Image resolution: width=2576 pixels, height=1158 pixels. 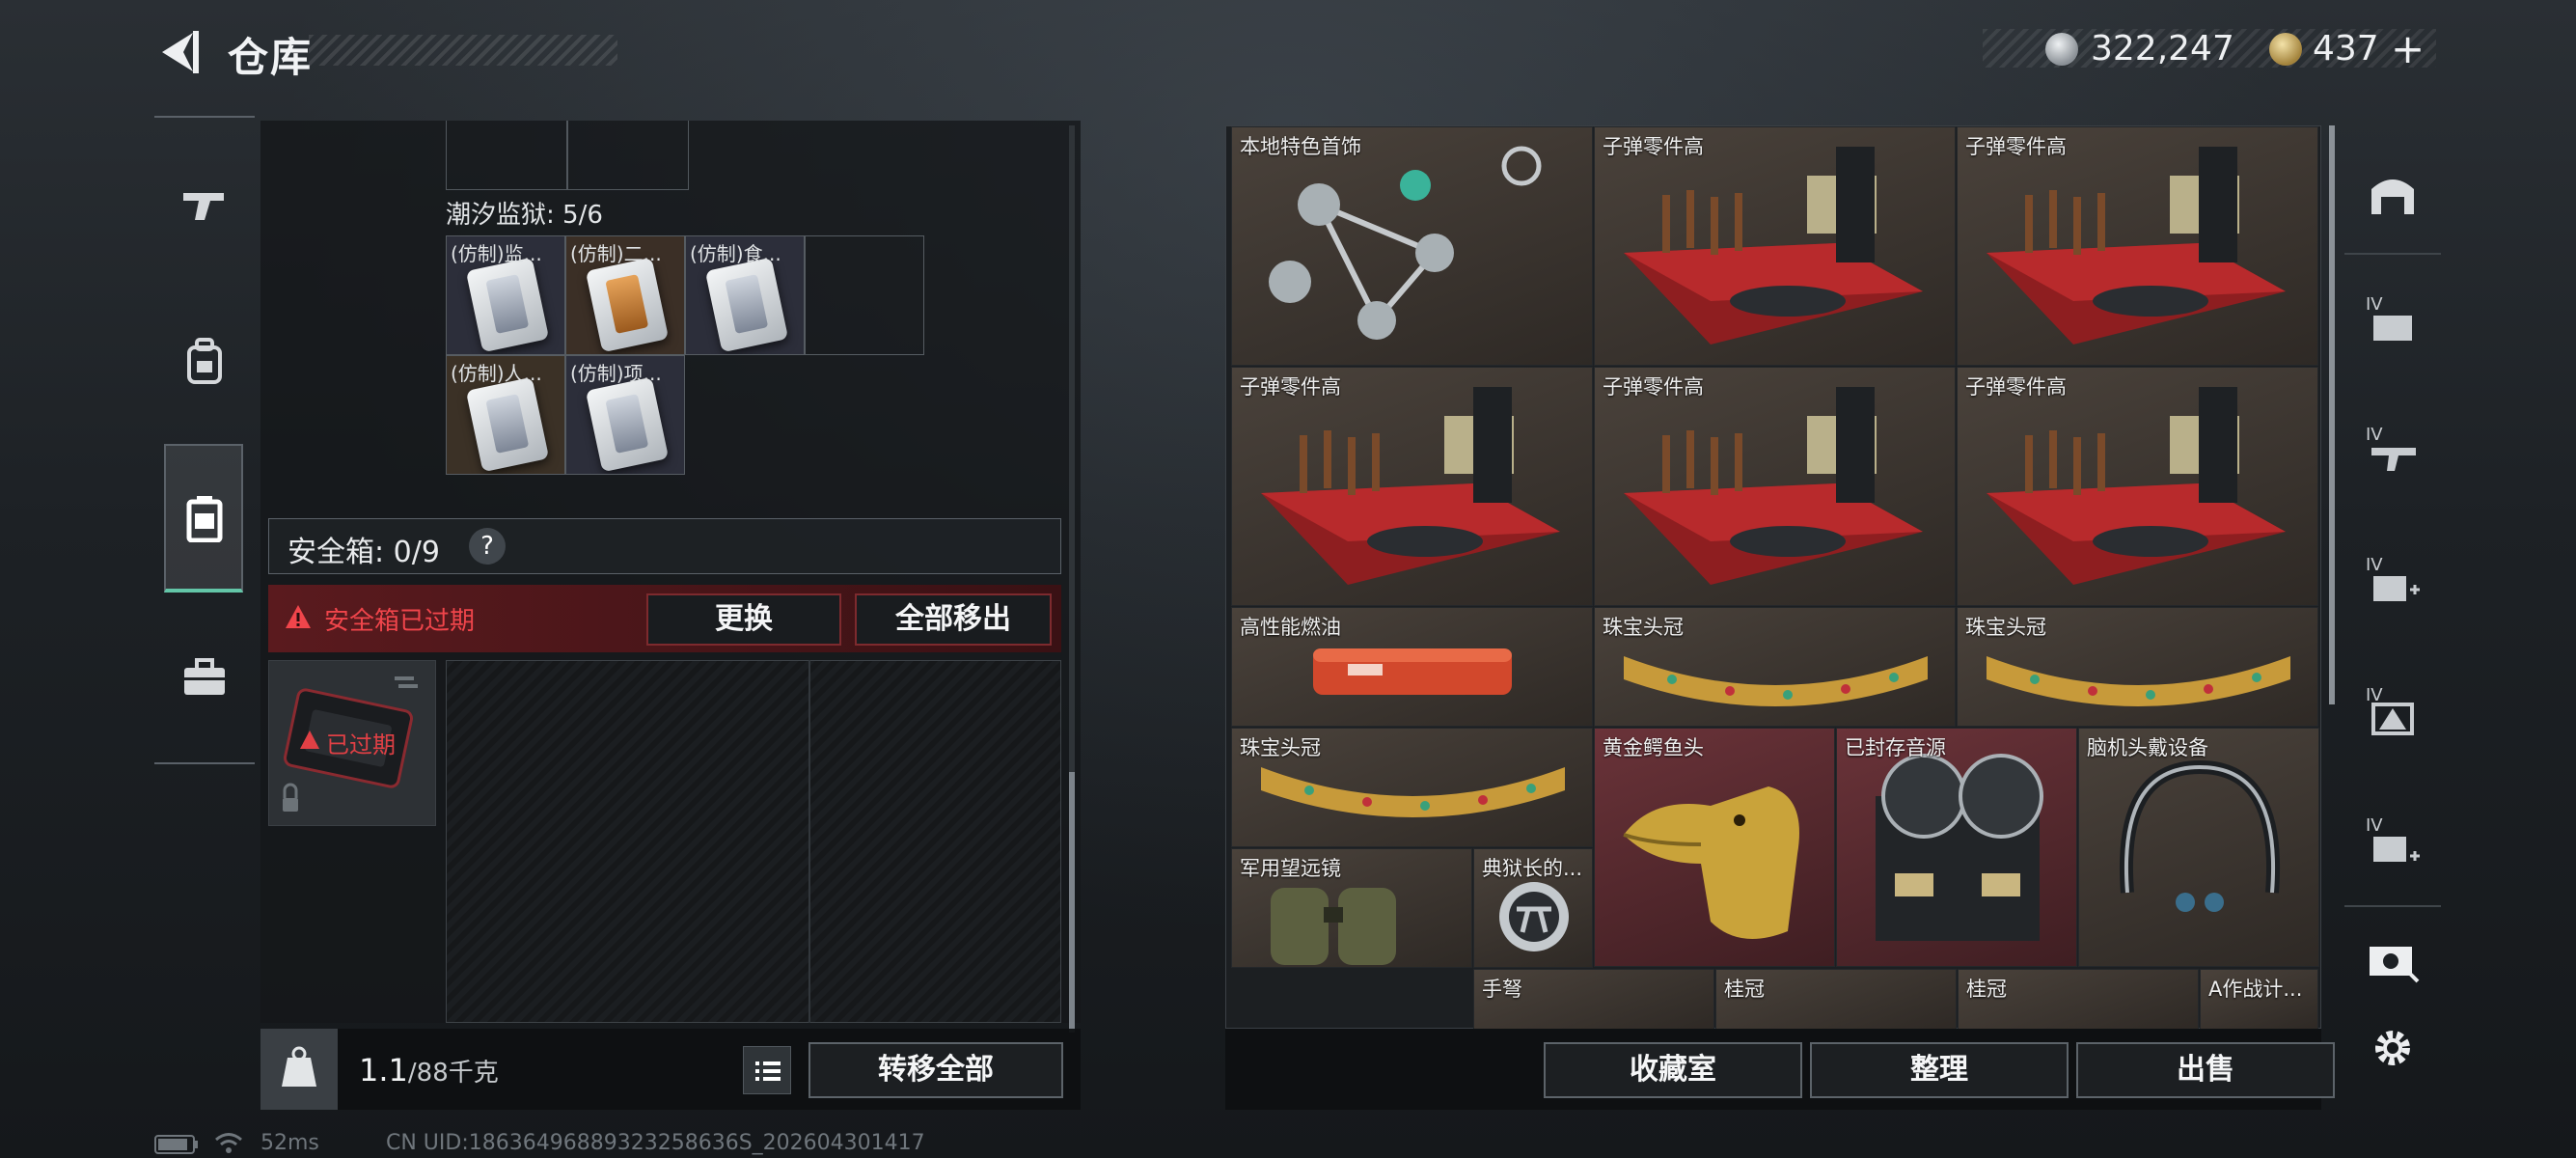 I want to click on stash-item: 已封存音源, so click(x=1956, y=847).